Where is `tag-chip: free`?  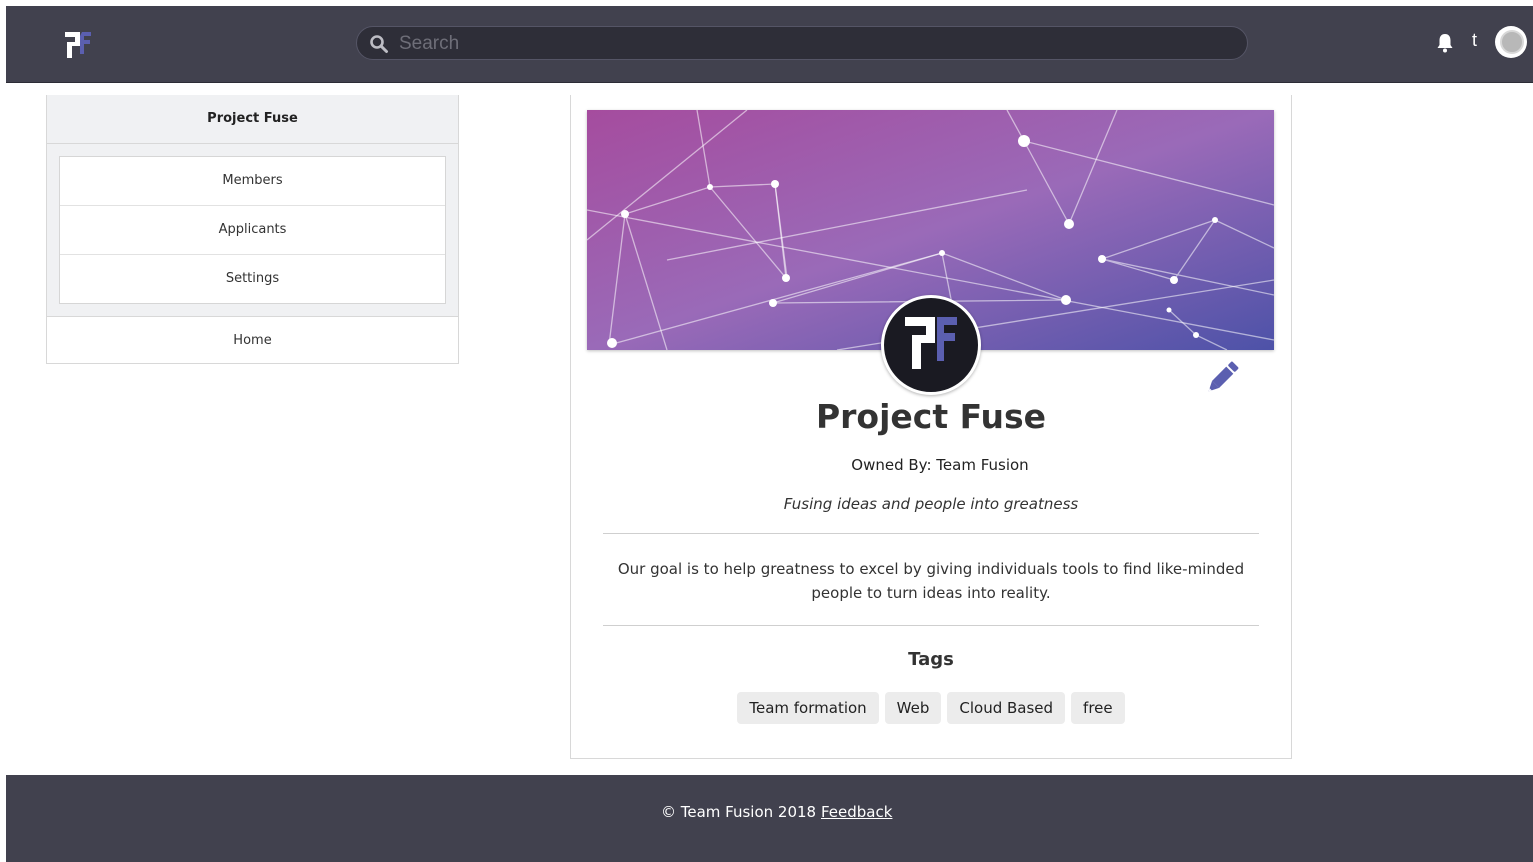
tag-chip: free is located at coordinates (1098, 708).